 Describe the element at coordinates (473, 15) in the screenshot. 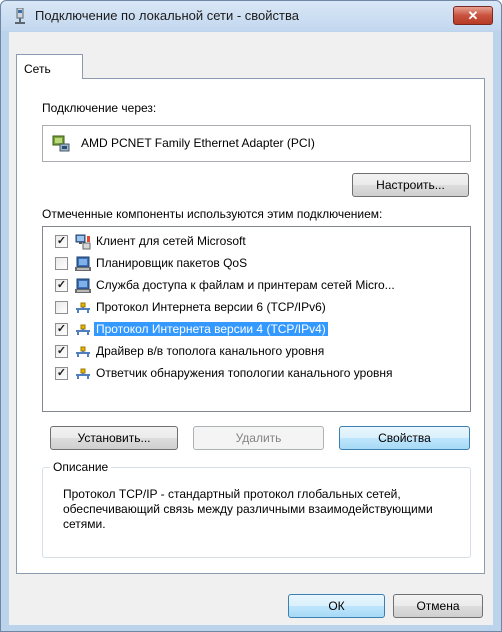

I see `close-button: ✕` at that location.